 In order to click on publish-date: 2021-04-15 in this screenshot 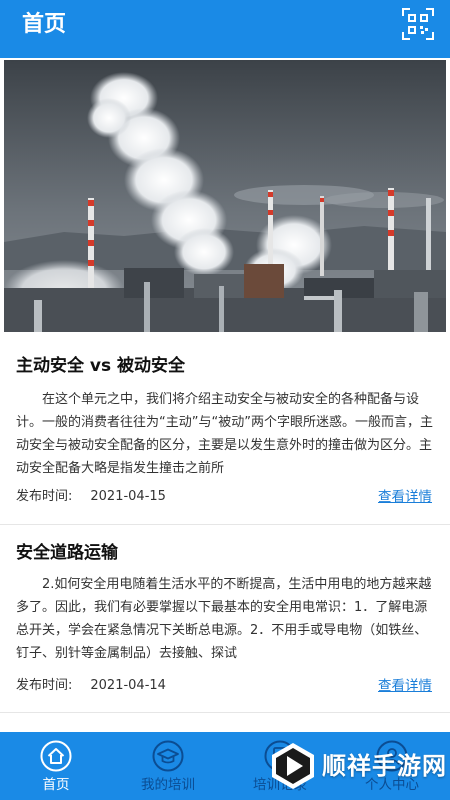, I will do `click(128, 496)`.